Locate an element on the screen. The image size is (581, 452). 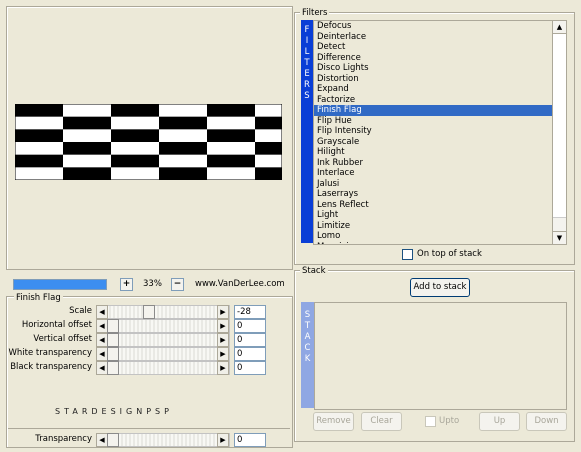
scroll-down-arrow: ▼ is located at coordinates (559, 237).